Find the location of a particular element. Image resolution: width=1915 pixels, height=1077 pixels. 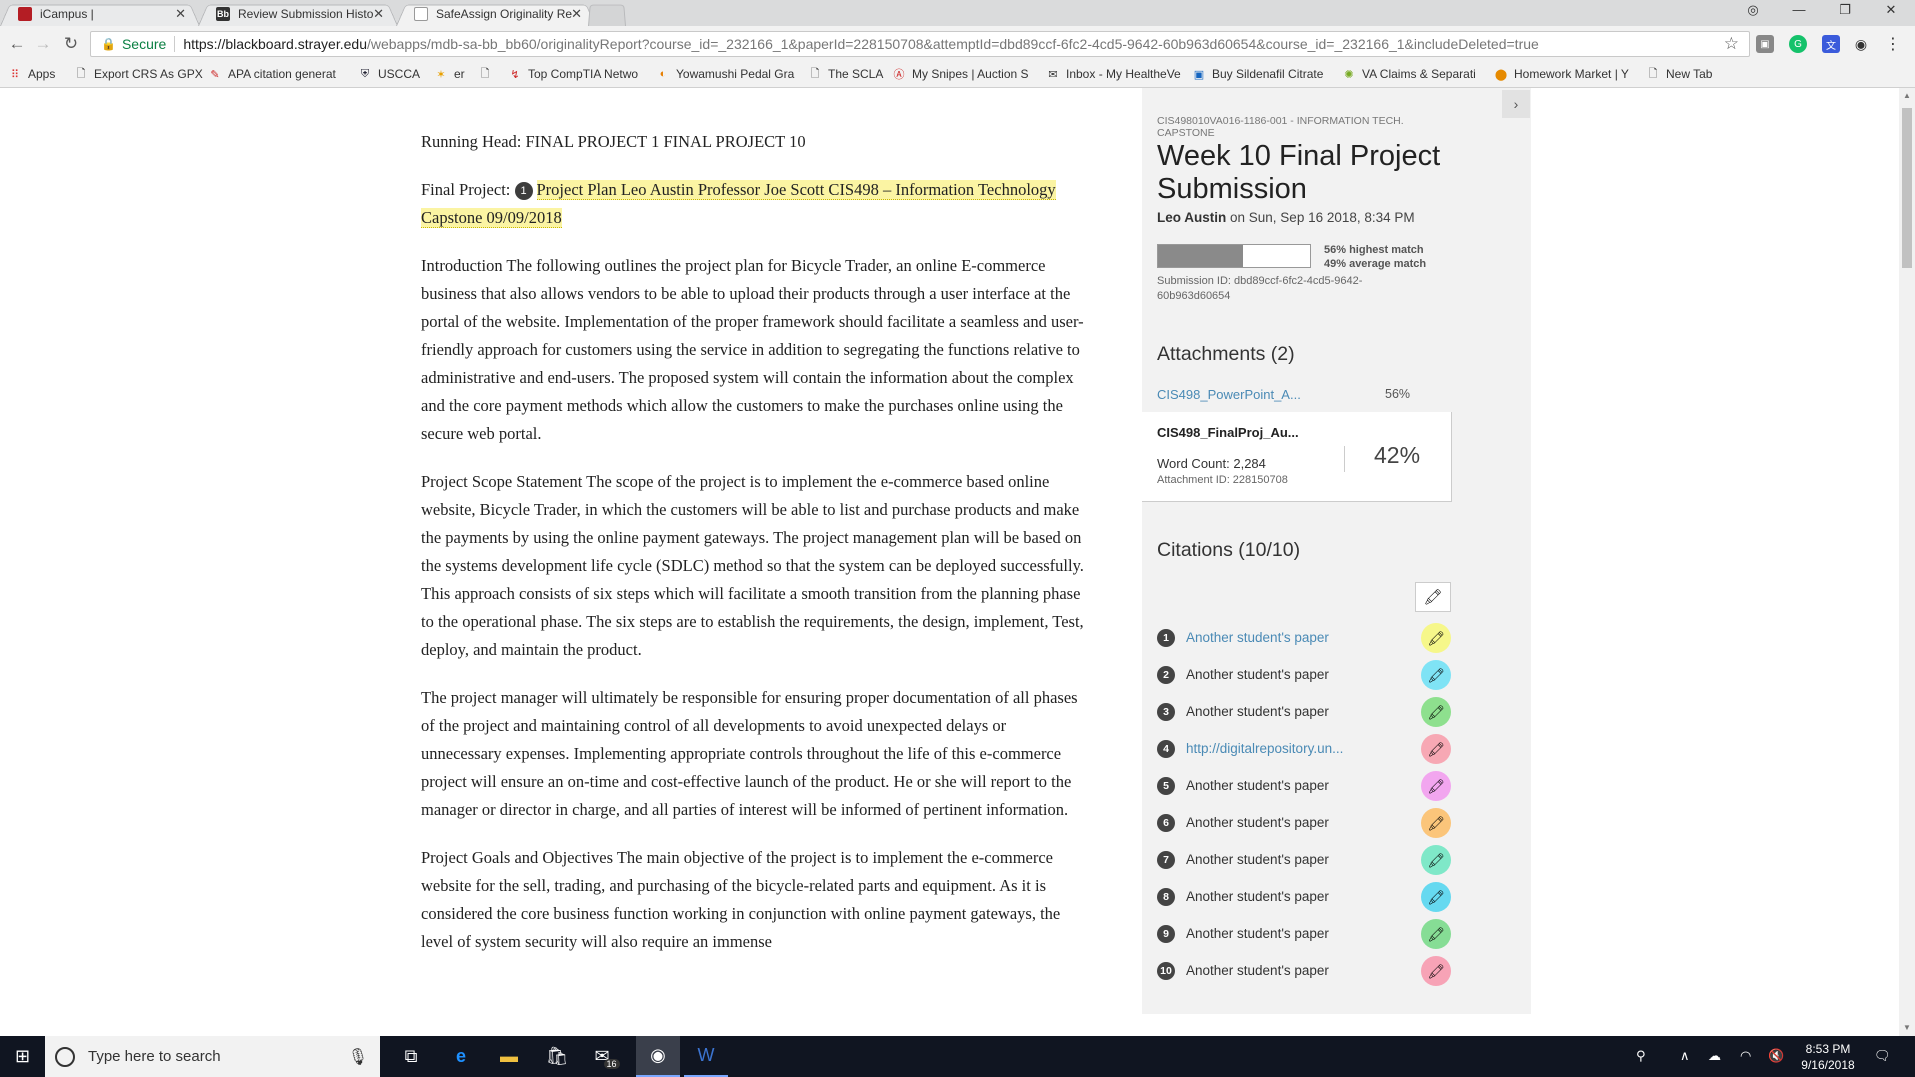

wifi-icon: ◠ is located at coordinates (1745, 1056).